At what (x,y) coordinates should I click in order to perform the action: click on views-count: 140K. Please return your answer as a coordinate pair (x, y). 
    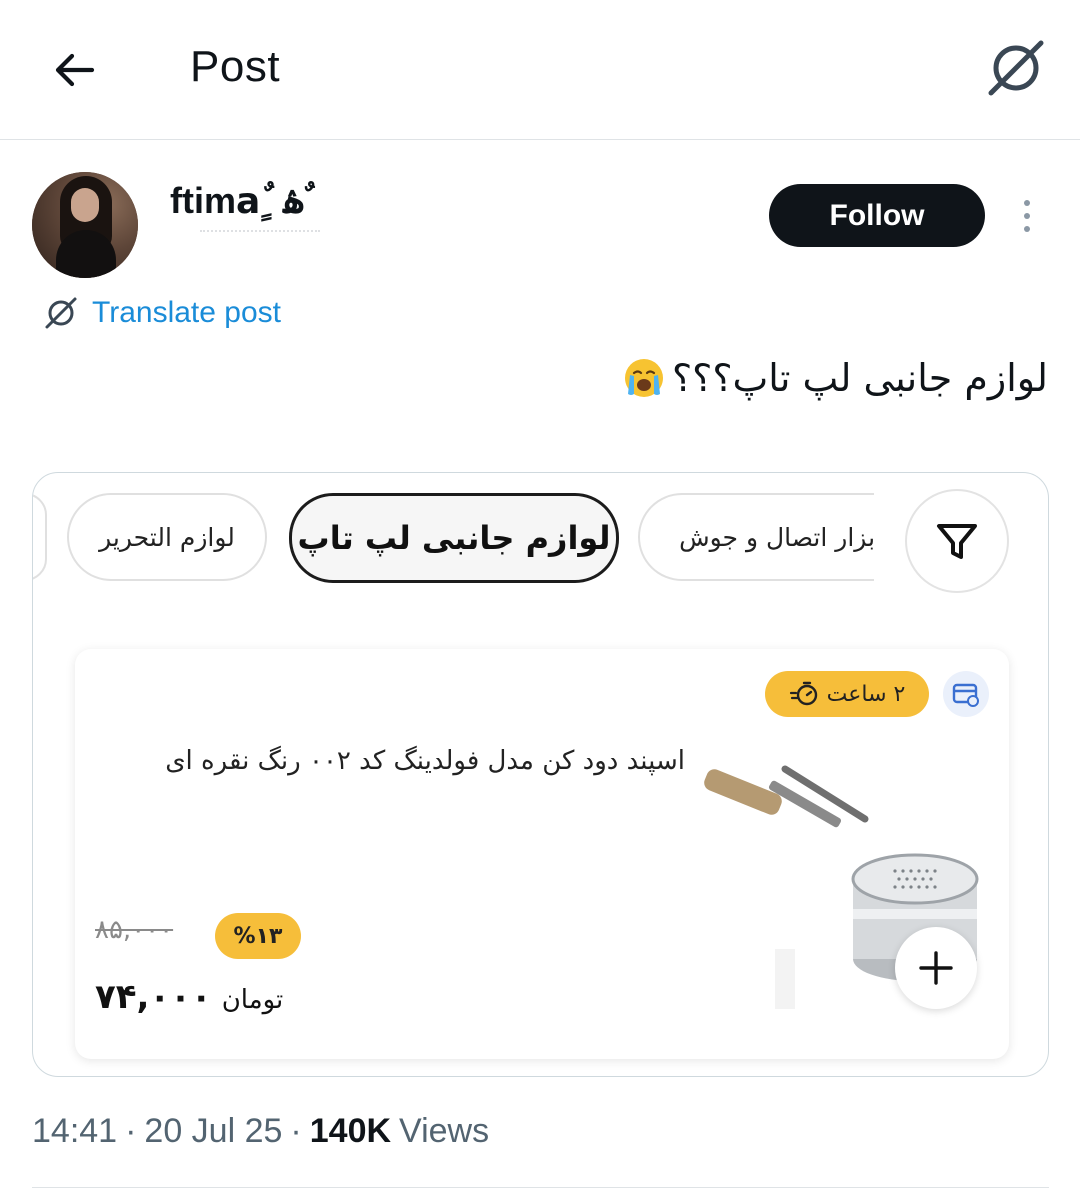
    Looking at the image, I should click on (350, 1131).